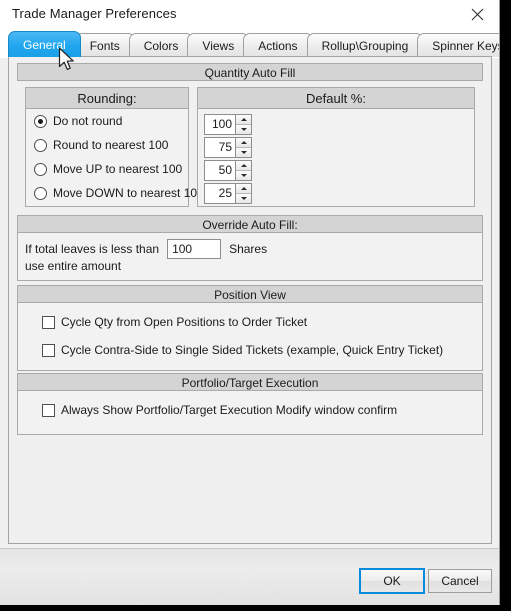  I want to click on ok-button: OK, so click(392, 581).